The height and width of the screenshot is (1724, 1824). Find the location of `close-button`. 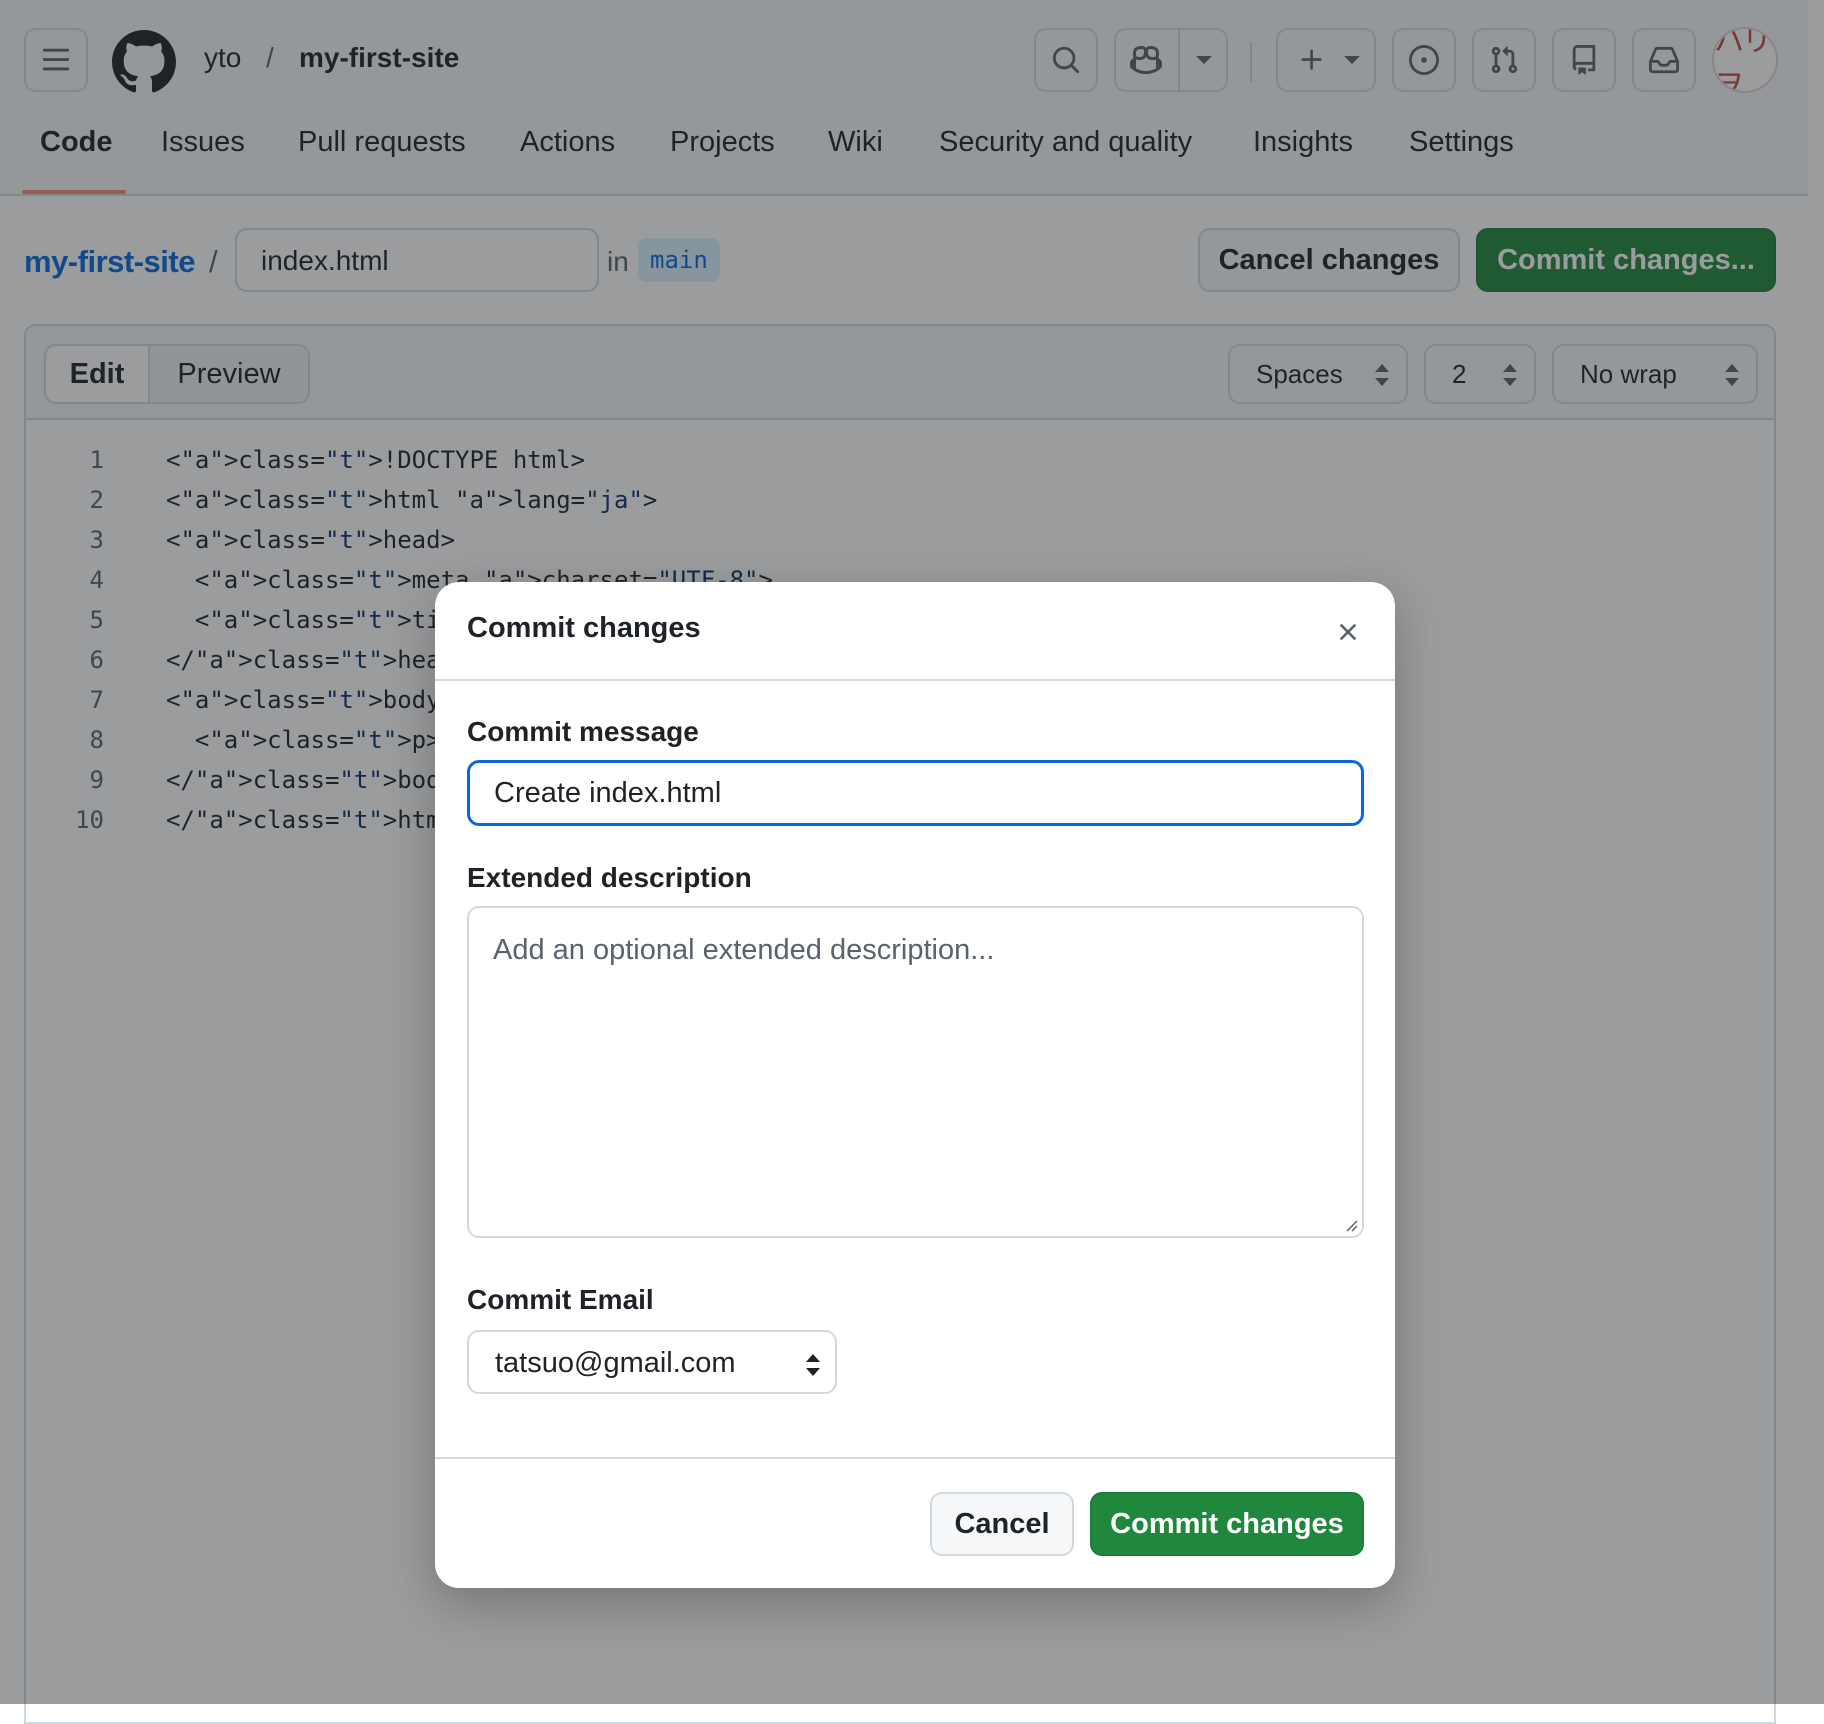

close-button is located at coordinates (1348, 632).